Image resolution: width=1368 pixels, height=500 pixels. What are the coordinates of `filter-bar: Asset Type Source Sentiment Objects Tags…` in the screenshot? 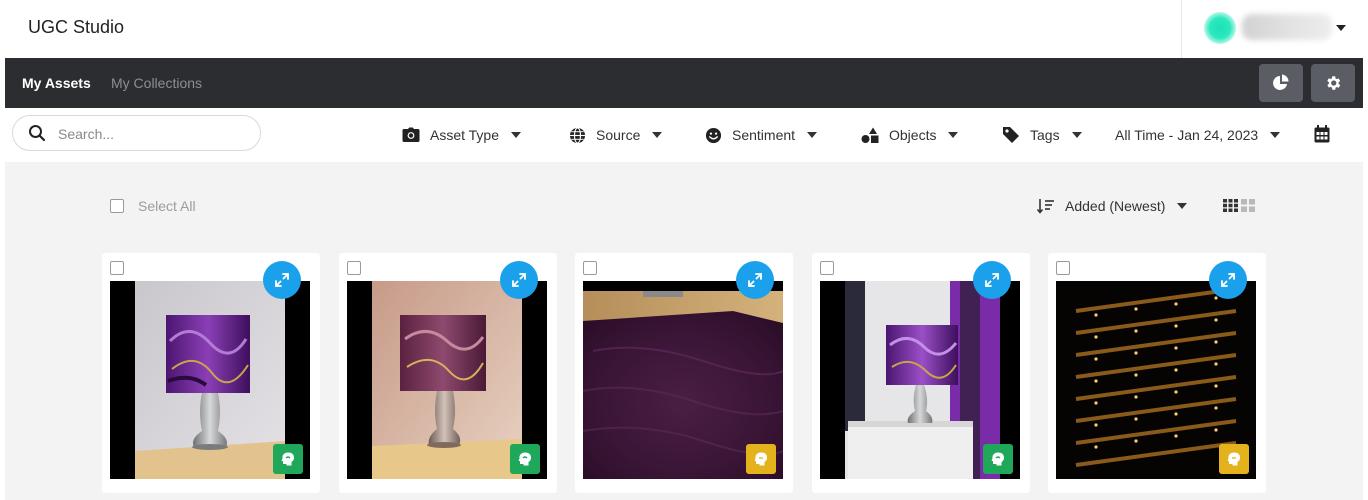 It's located at (684, 135).